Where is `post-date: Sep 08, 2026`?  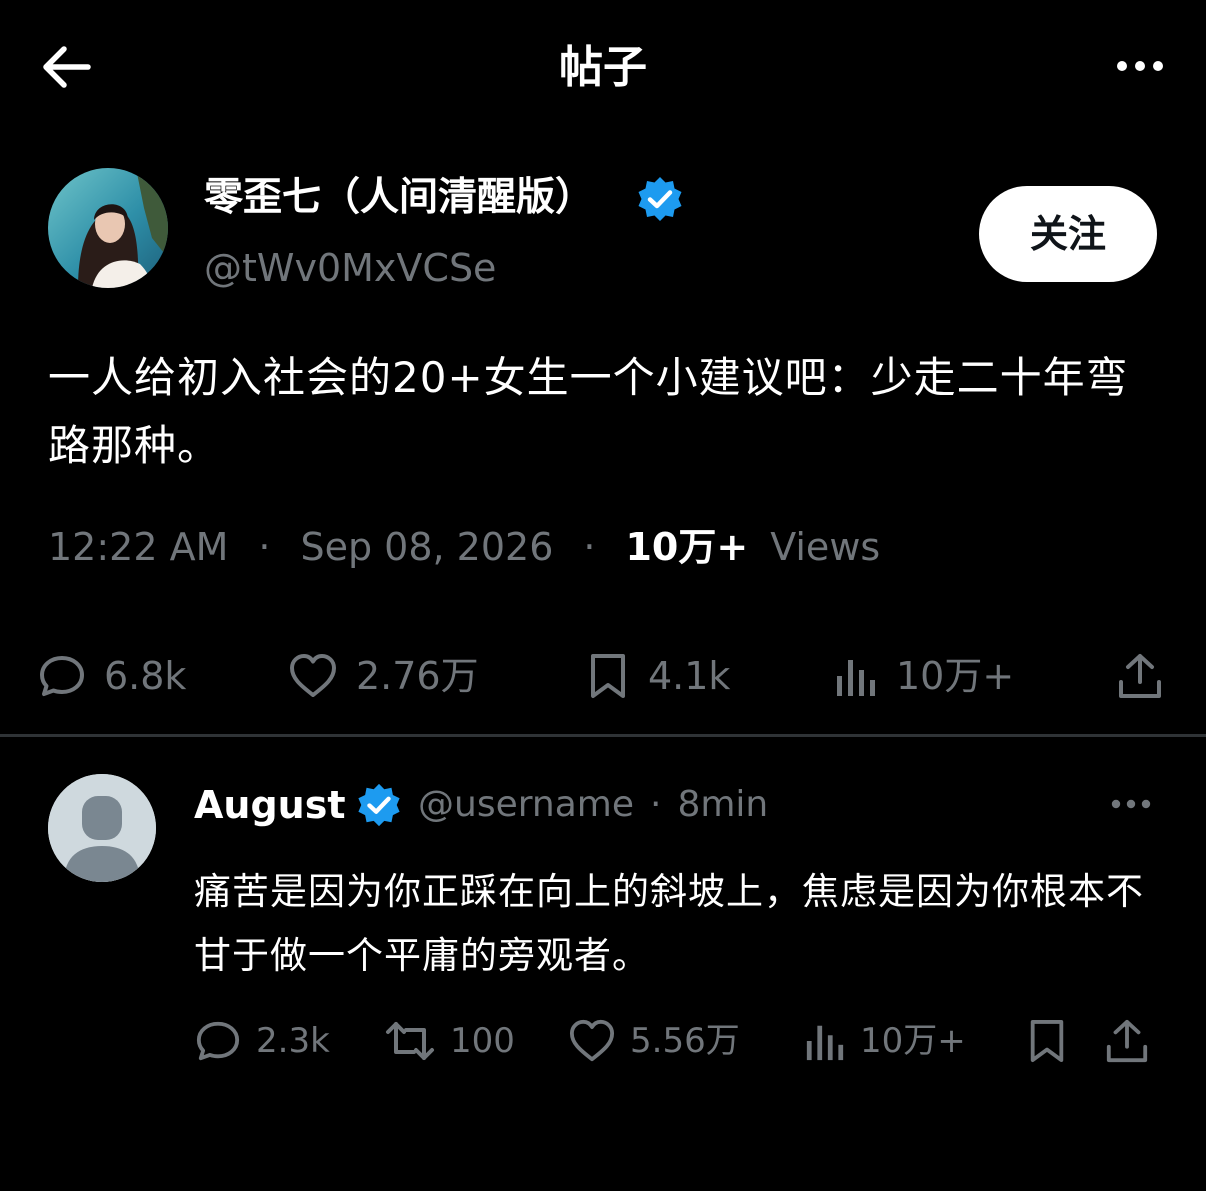 post-date: Sep 08, 2026 is located at coordinates (427, 547).